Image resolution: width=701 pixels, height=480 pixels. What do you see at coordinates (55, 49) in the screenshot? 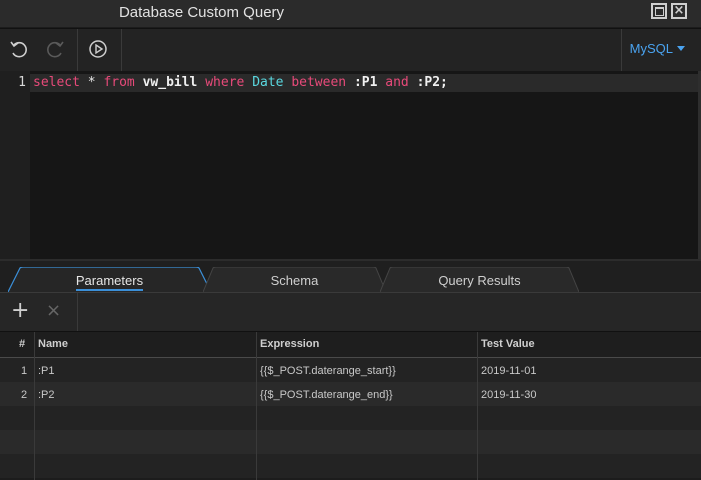
I see `redo-icon` at bounding box center [55, 49].